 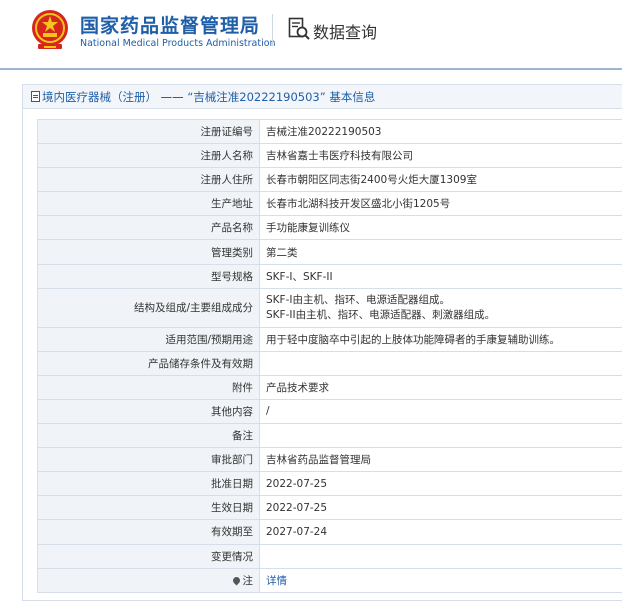 What do you see at coordinates (276, 581) in the screenshot?
I see `details-link: 详情` at bounding box center [276, 581].